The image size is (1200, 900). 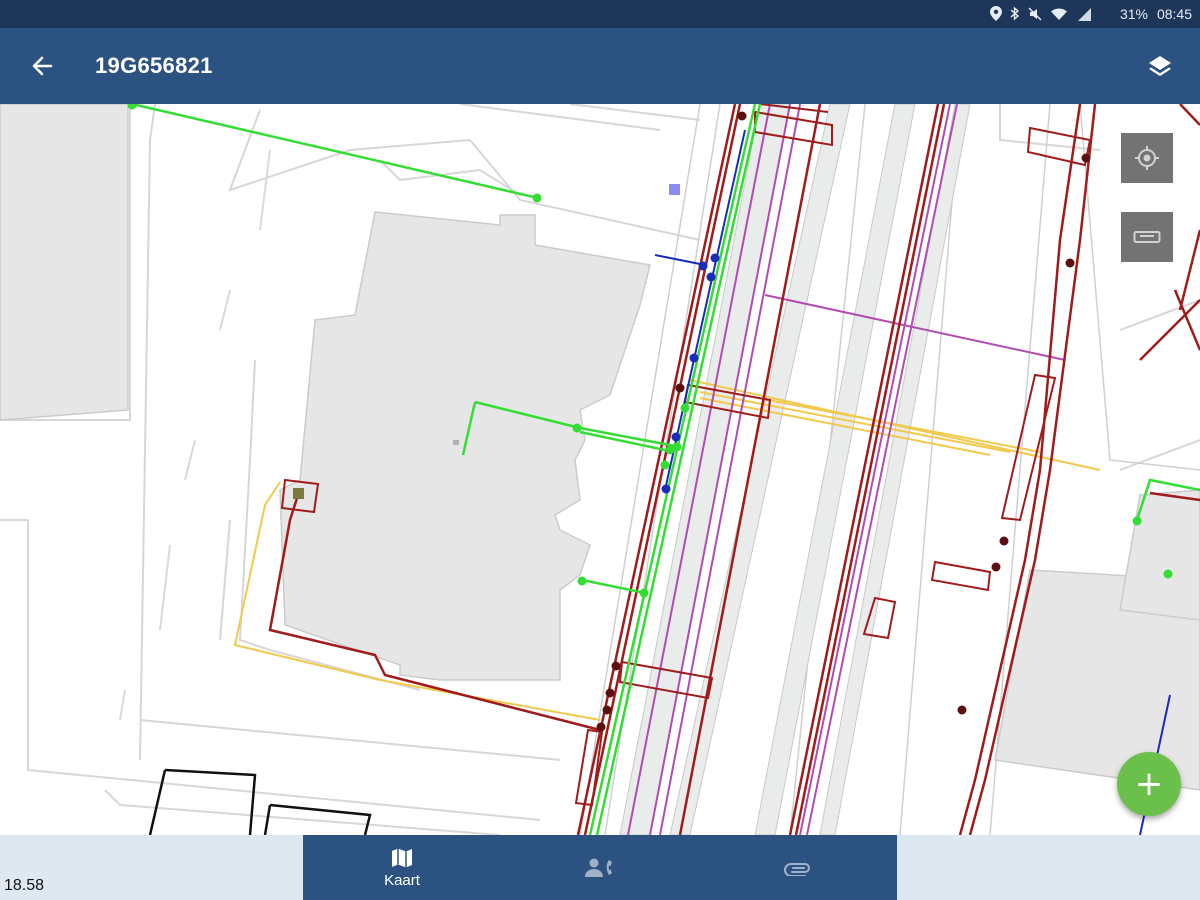 I want to click on back-button, so click(x=42, y=66).